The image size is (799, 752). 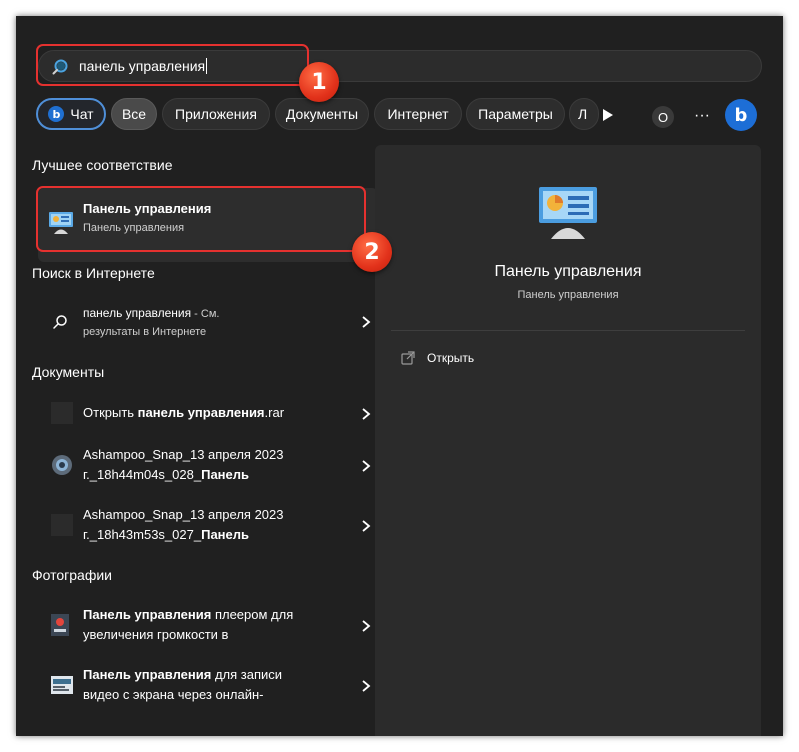 What do you see at coordinates (584, 114) in the screenshot?
I see `chip-more-cut: Л` at bounding box center [584, 114].